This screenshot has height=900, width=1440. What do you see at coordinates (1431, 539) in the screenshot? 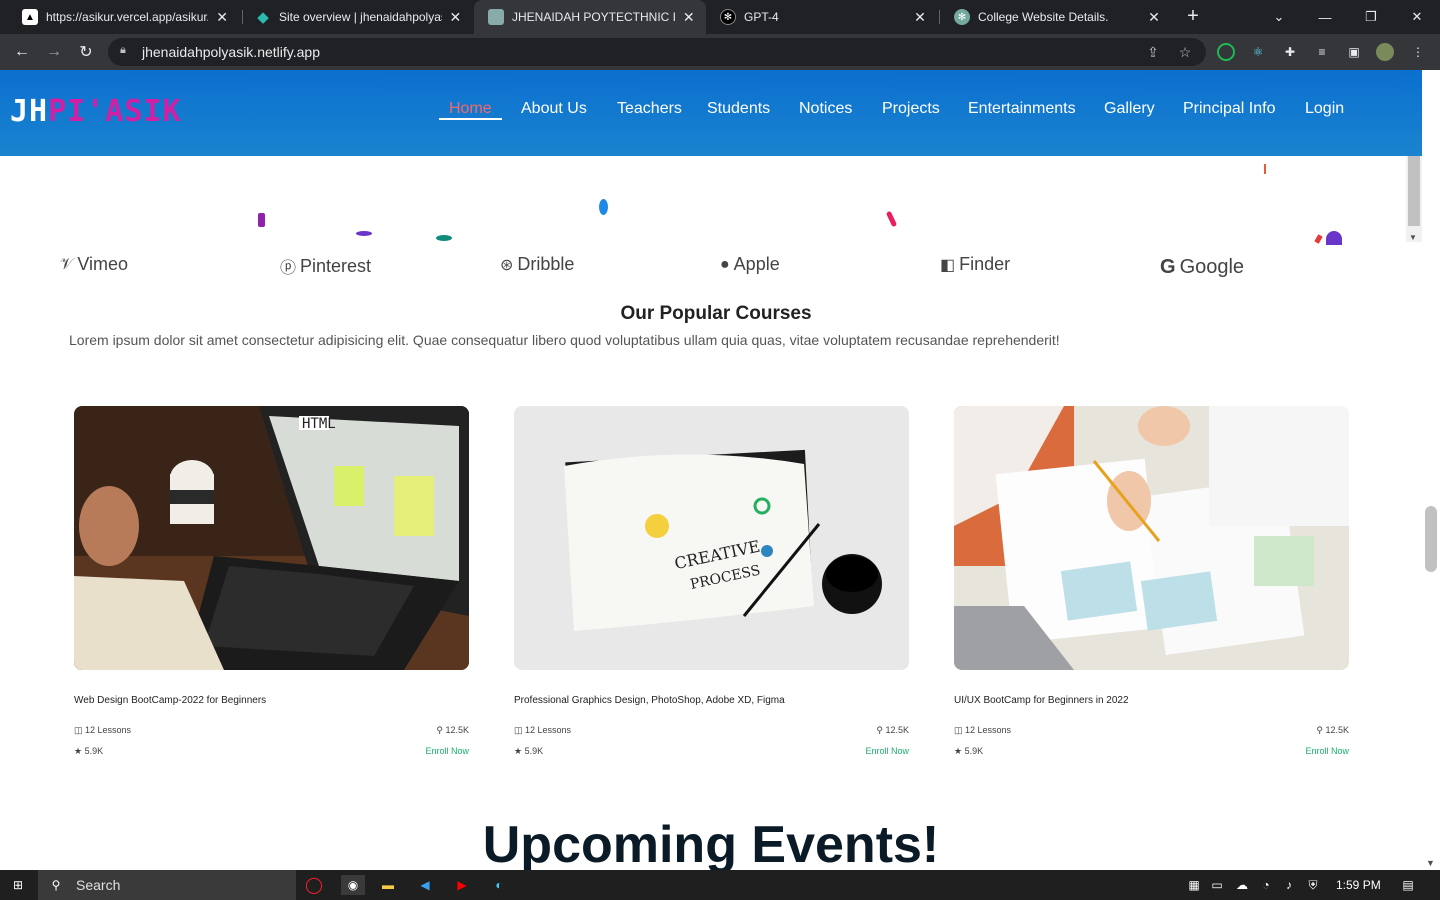
I see `page-scrollbar-thumb` at bounding box center [1431, 539].